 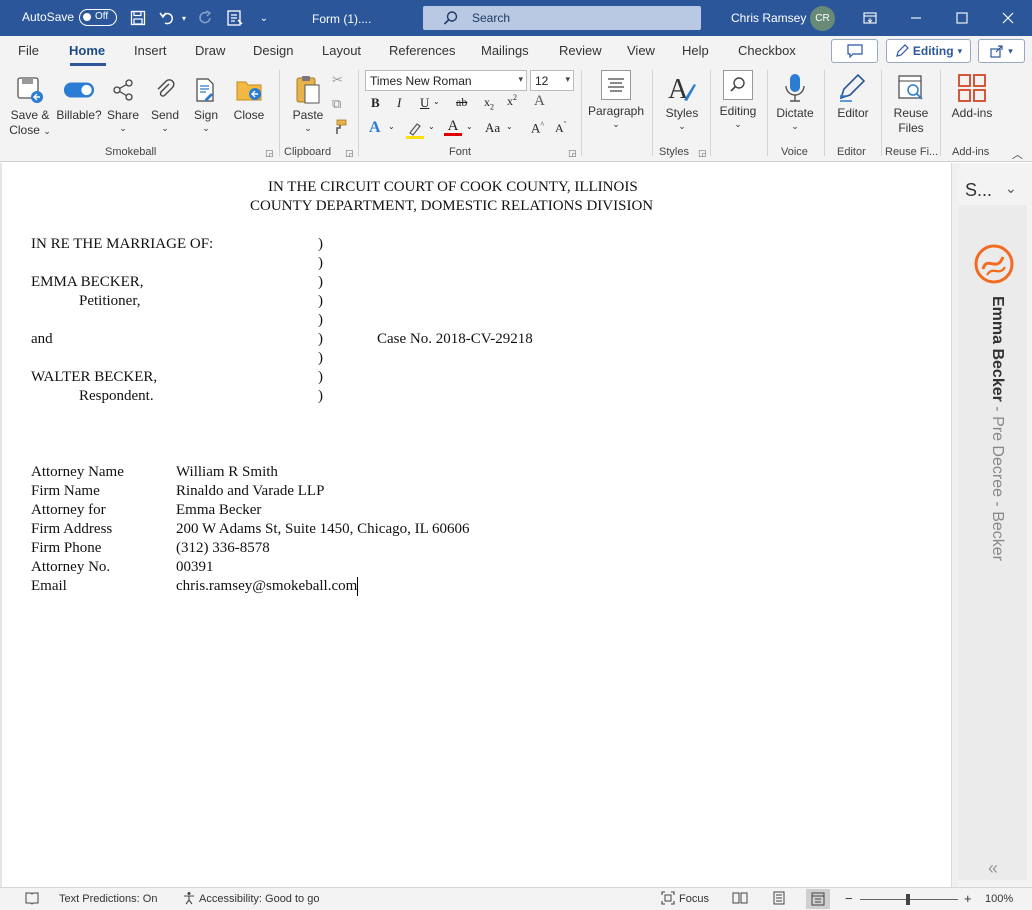 What do you see at coordinates (168, 18) in the screenshot?
I see `undo-icon` at bounding box center [168, 18].